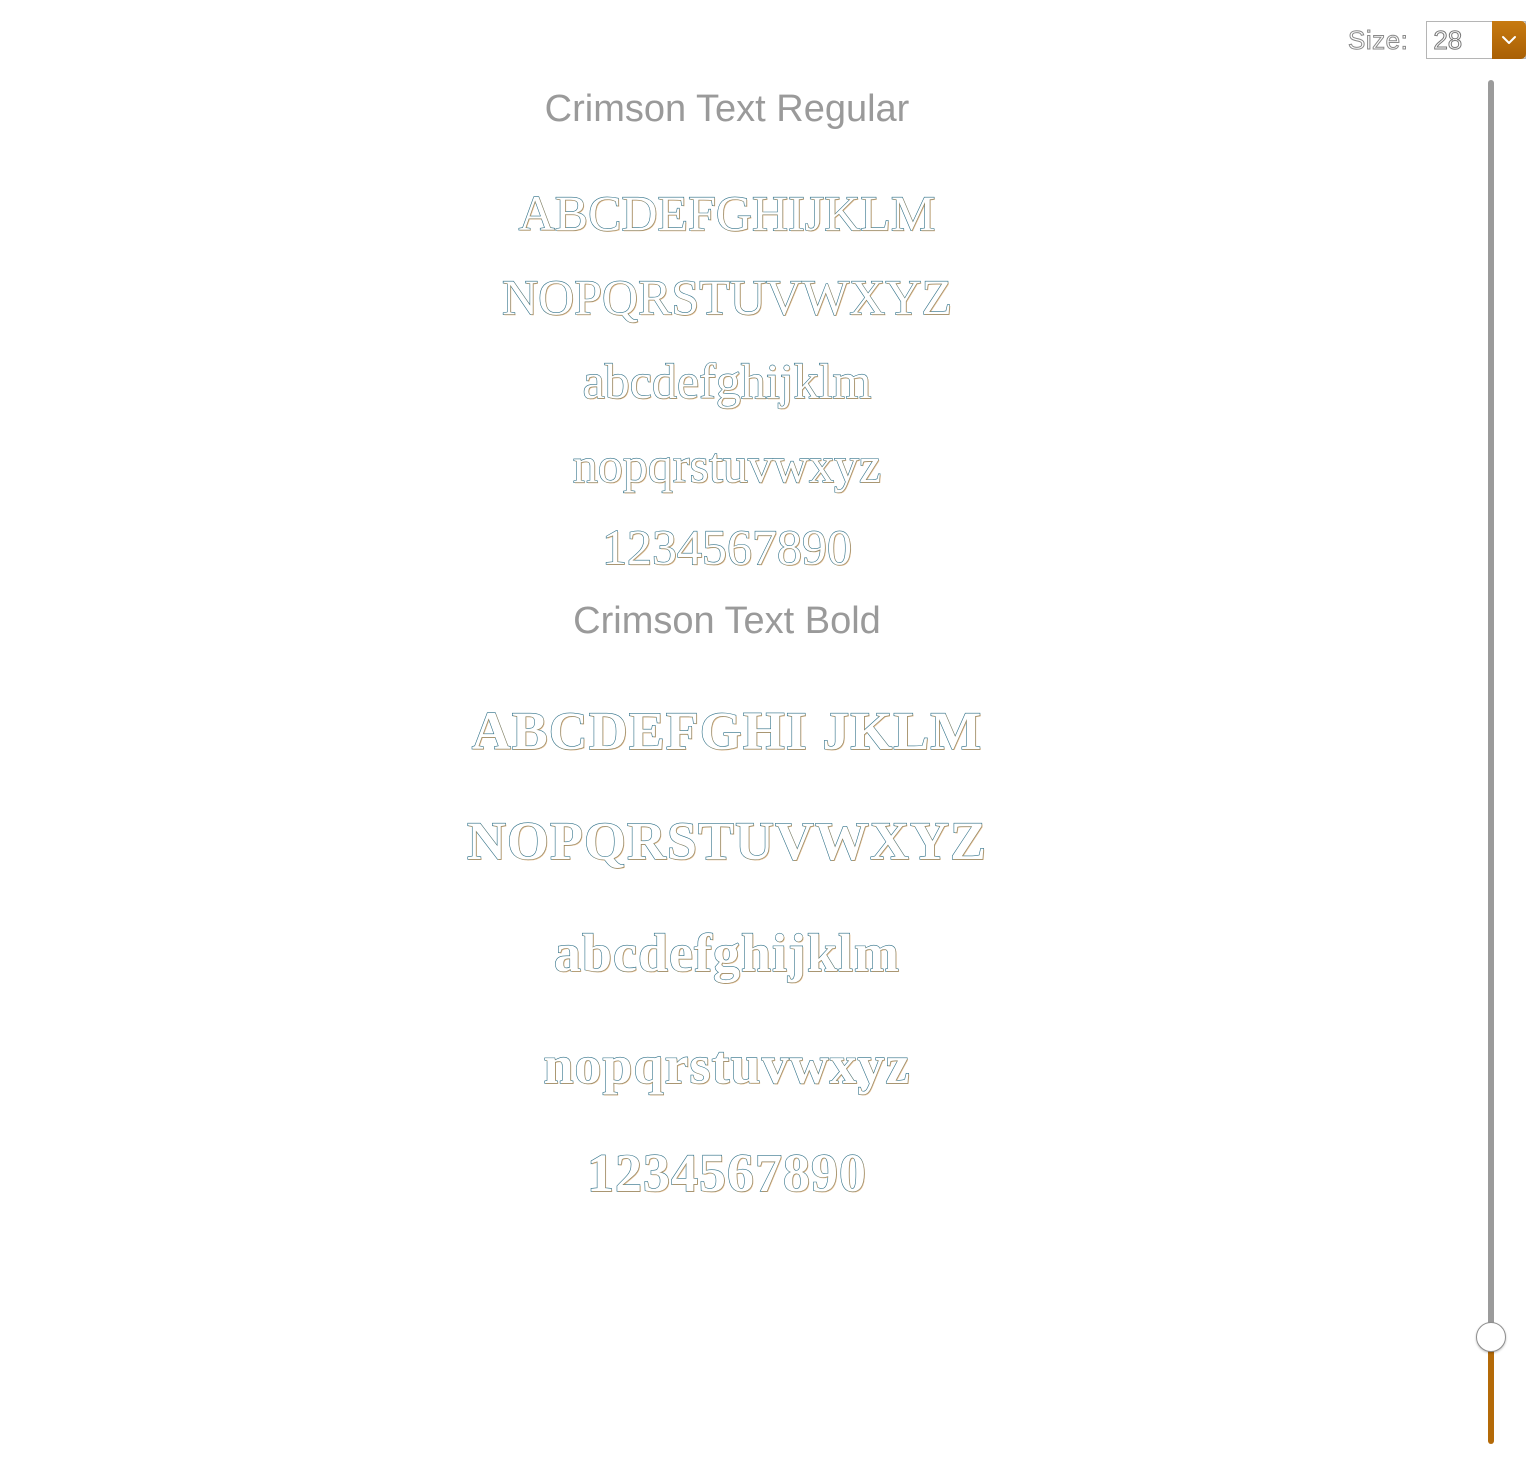 Image resolution: width=1540 pixels, height=1468 pixels. I want to click on sample-bold-digits: 1234567890, so click(726, 1173).